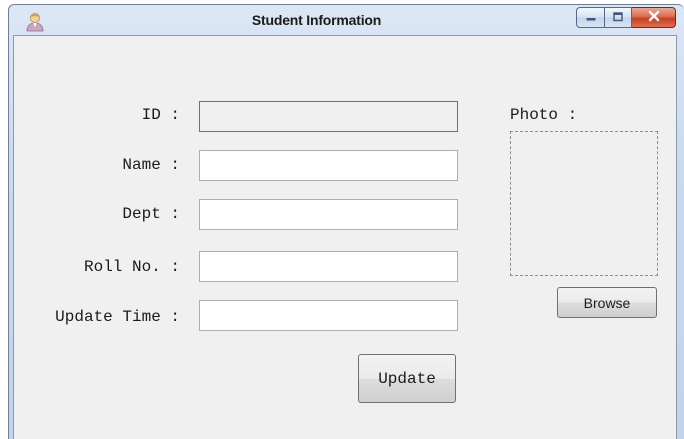  Describe the element at coordinates (544, 115) in the screenshot. I see `photo-label: Photo :` at that location.